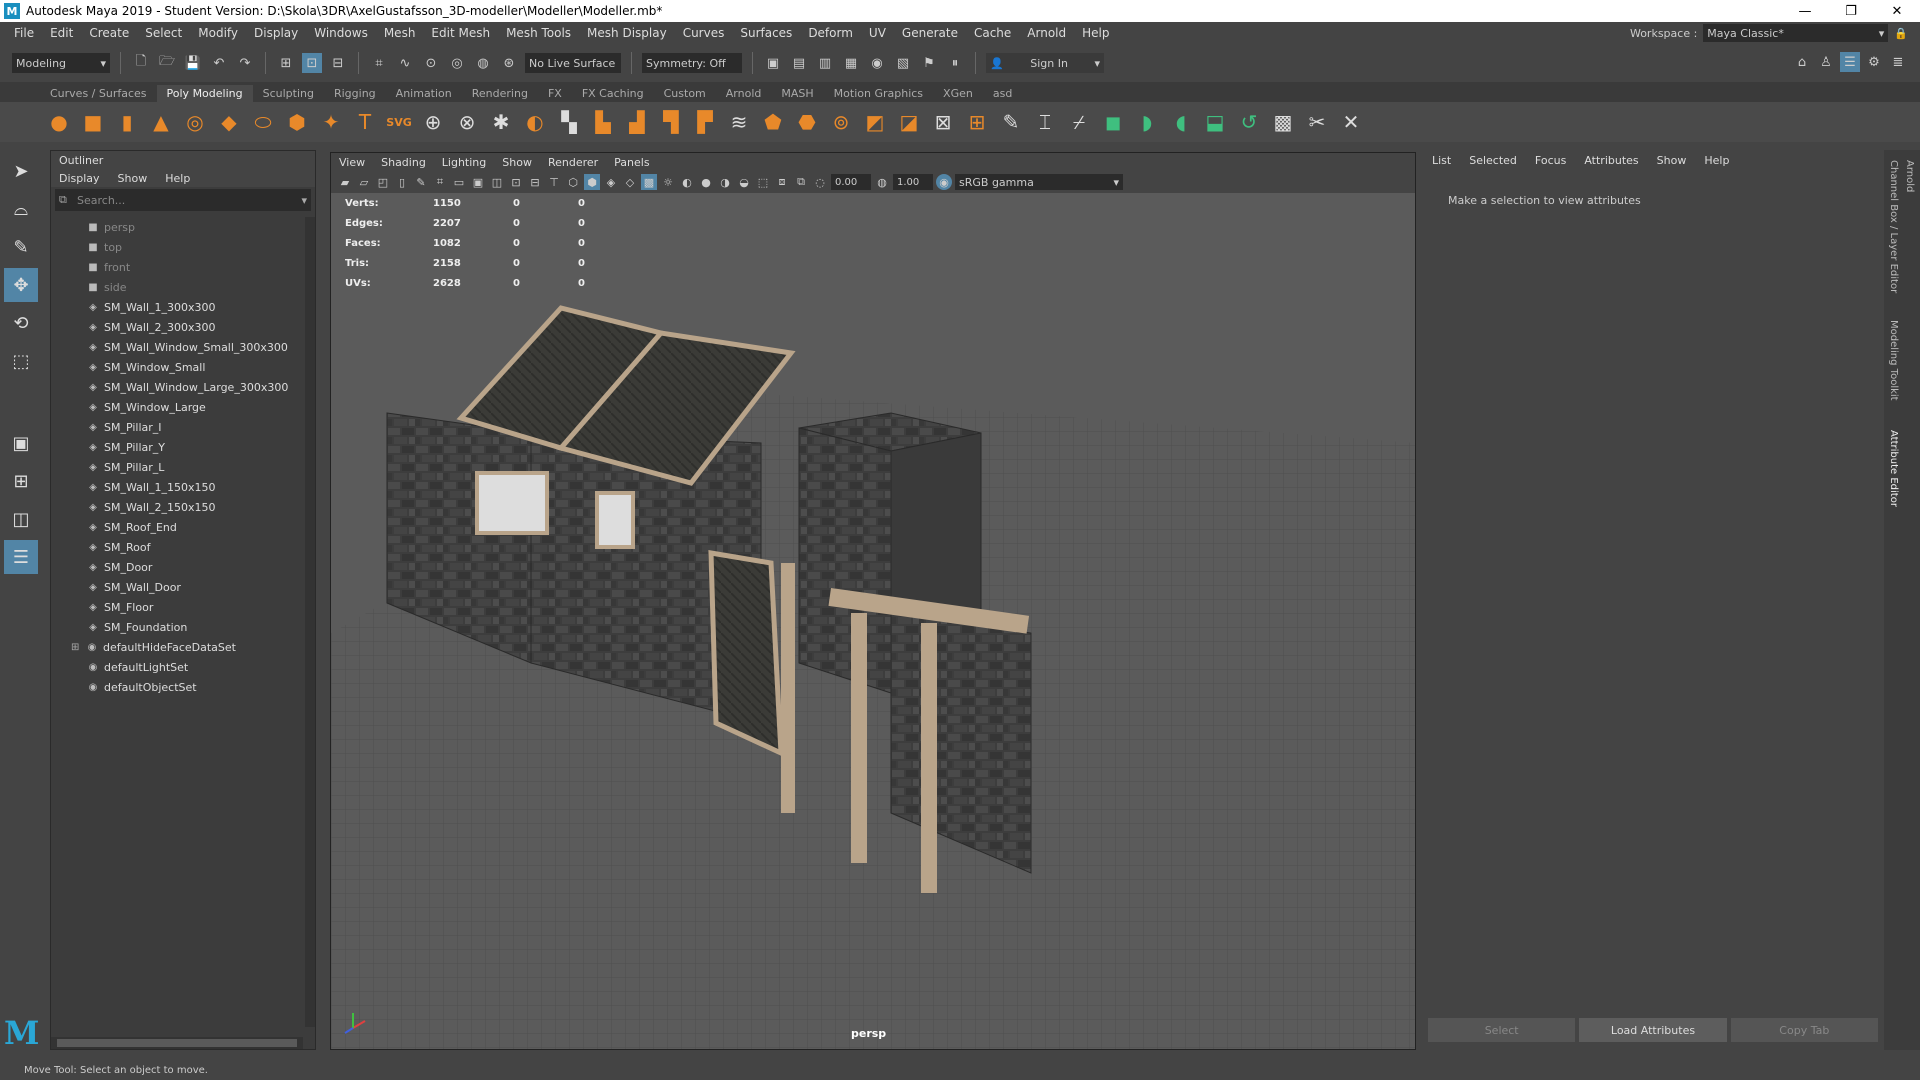  Describe the element at coordinates (177, 407) in the screenshot. I see `list-item: ◈ SM_Window_Large` at that location.